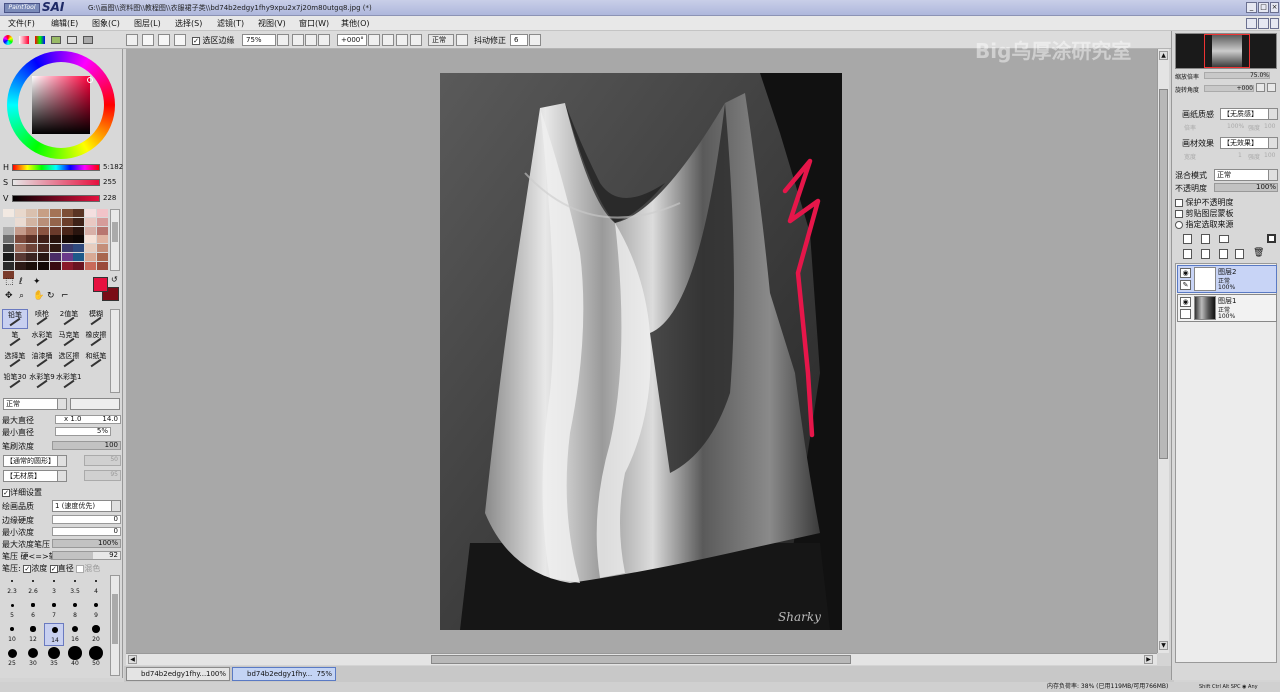  I want to click on swatch-mode-icon, so click(56, 40).